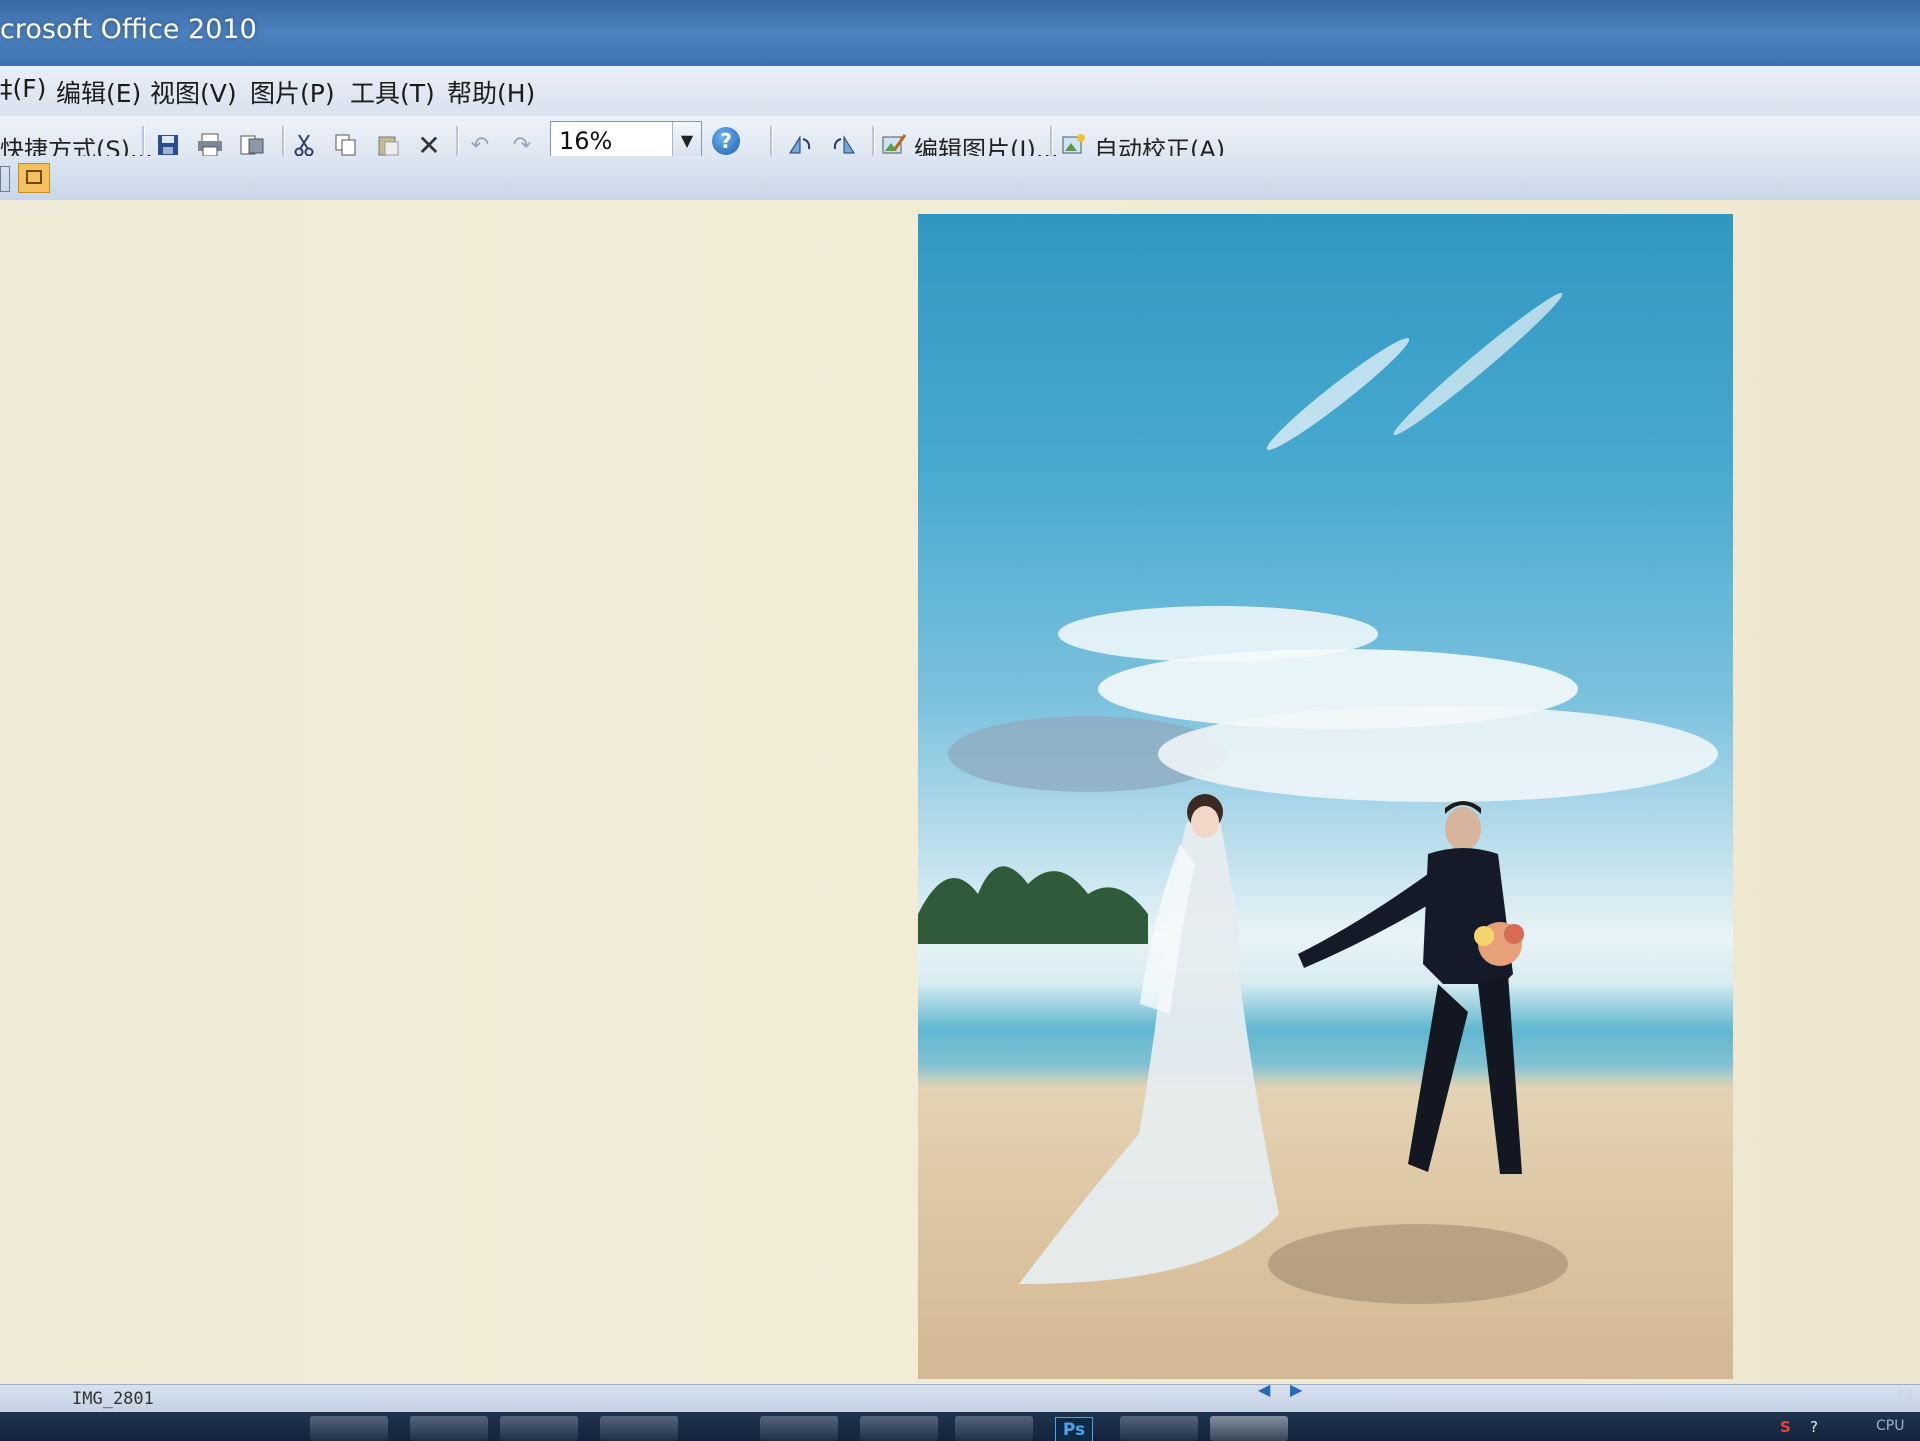 The image size is (1920, 1441). Describe the element at coordinates (193, 92) in the screenshot. I see `menu-view: 视图(V)` at that location.